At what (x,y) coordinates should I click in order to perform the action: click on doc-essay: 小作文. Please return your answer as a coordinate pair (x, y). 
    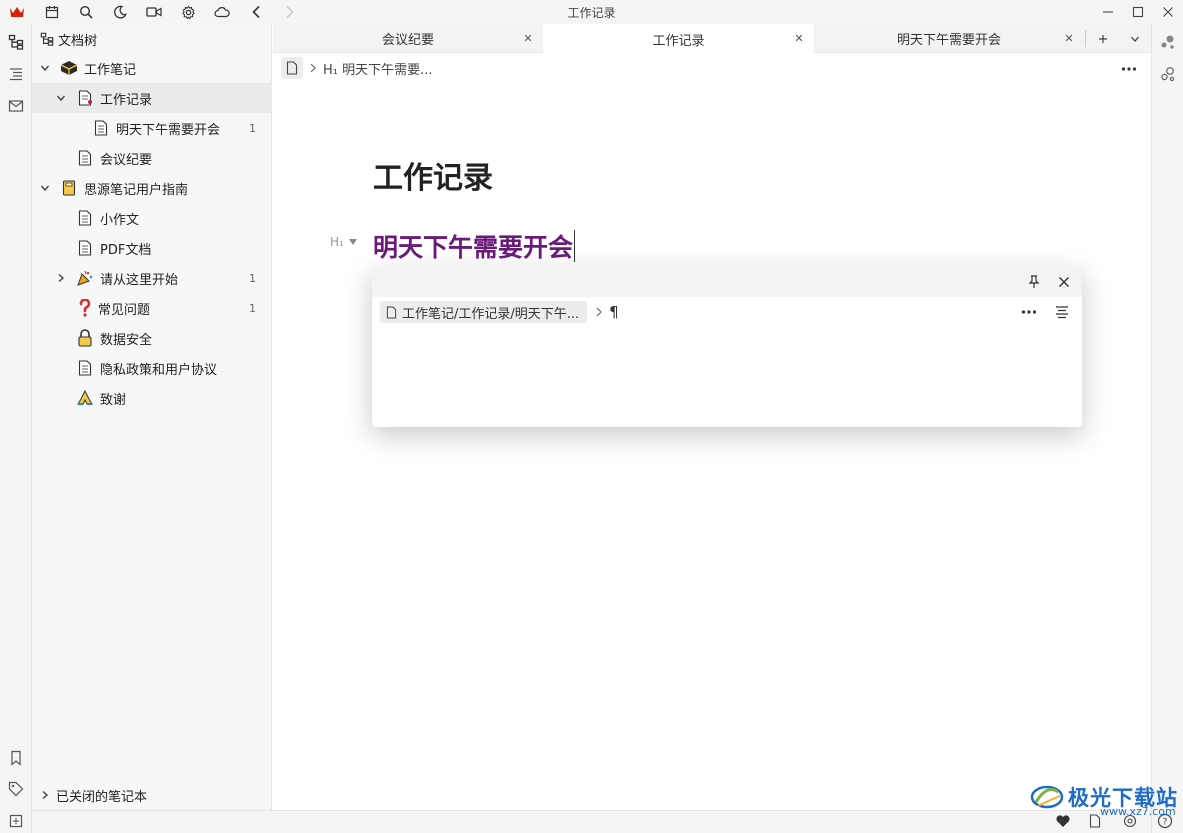
    Looking at the image, I should click on (152, 218).